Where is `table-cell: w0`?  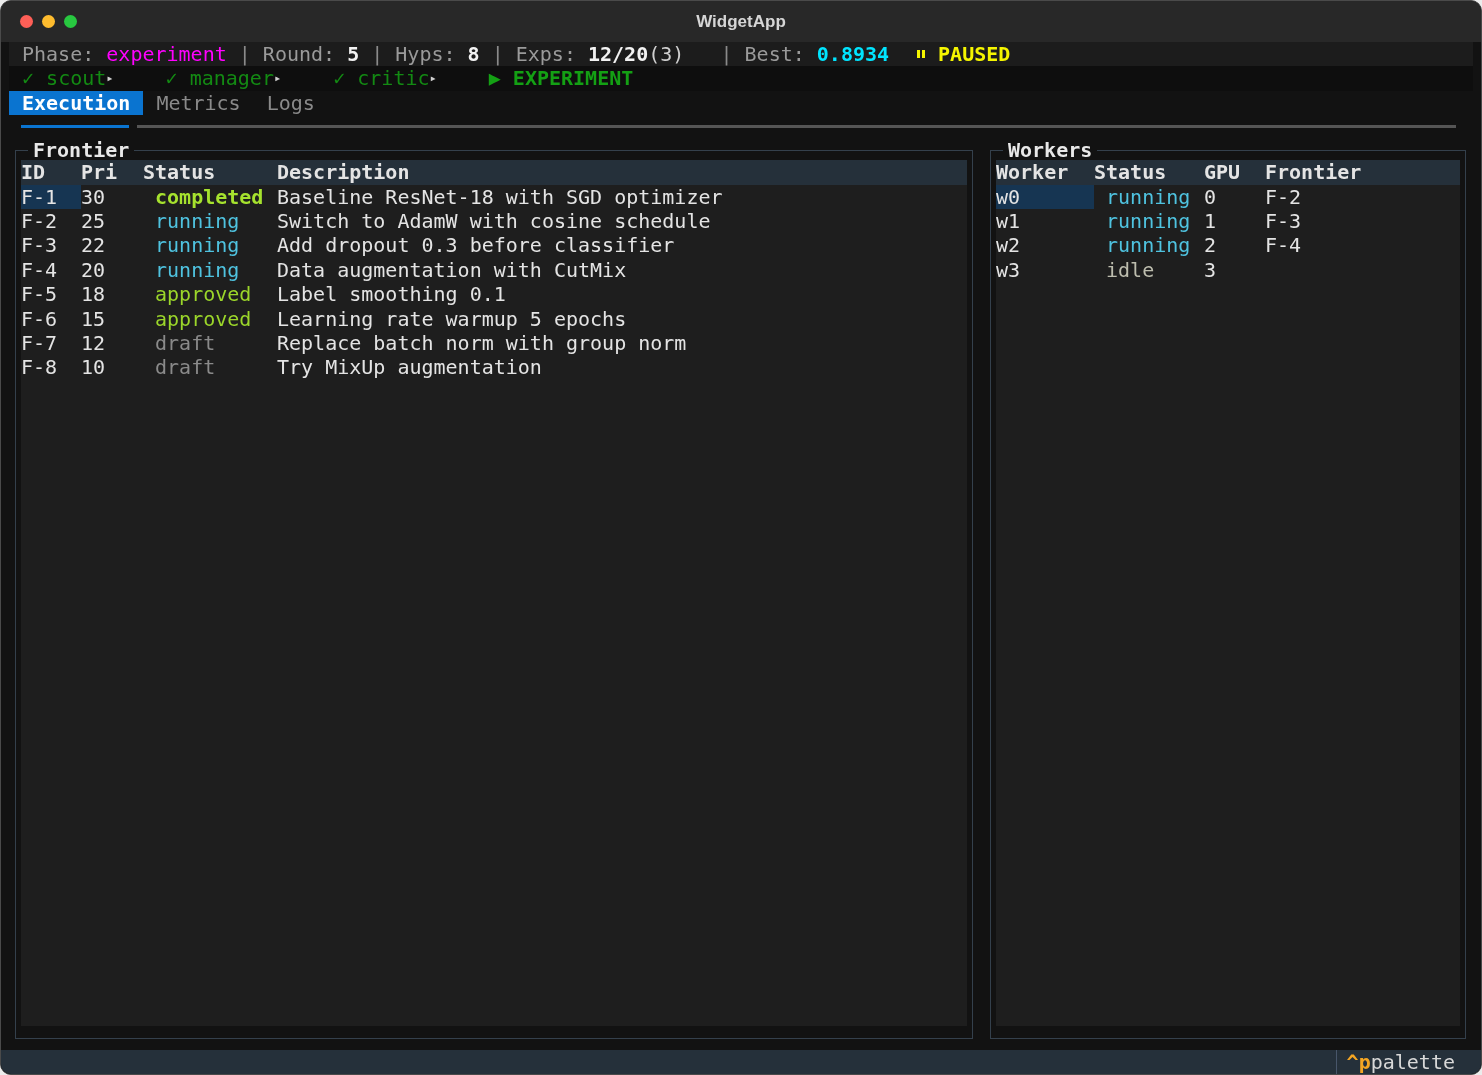 table-cell: w0 is located at coordinates (1045, 196).